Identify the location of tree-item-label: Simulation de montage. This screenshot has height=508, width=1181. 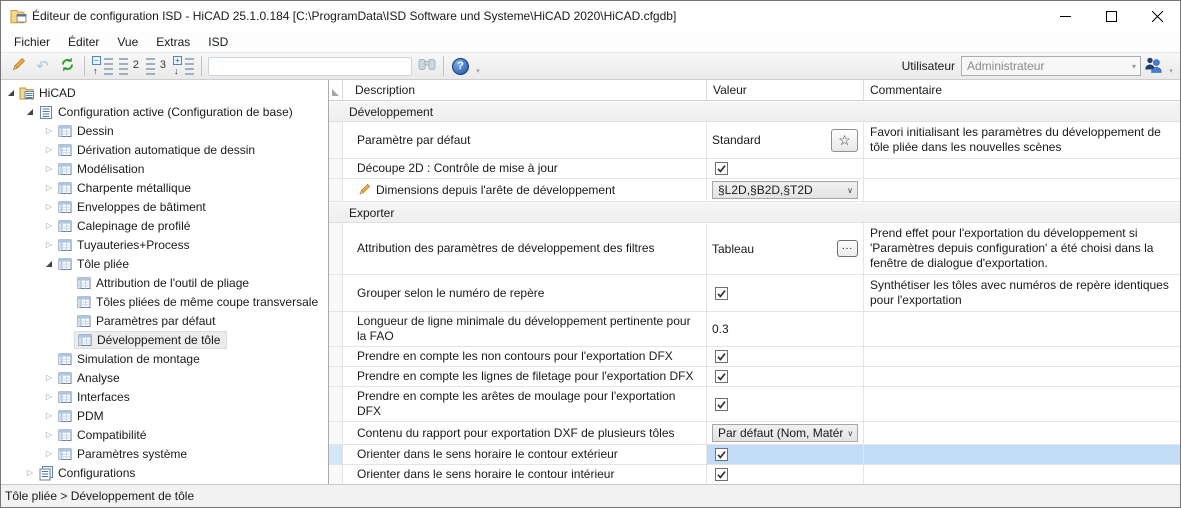
(138, 358).